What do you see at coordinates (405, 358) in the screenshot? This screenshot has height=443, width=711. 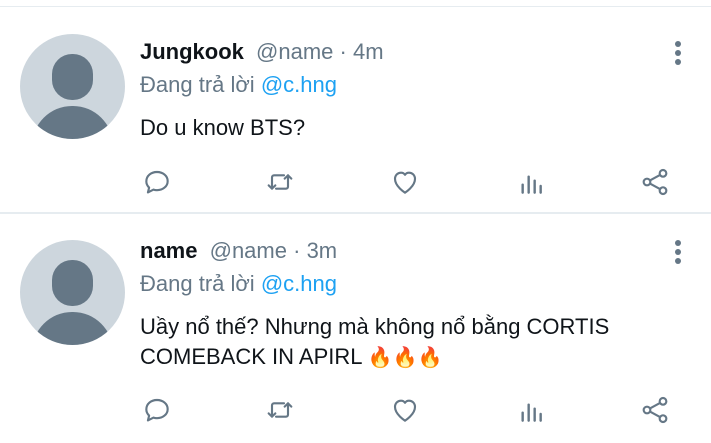 I see `fire-emoji: 🔥🔥🔥` at bounding box center [405, 358].